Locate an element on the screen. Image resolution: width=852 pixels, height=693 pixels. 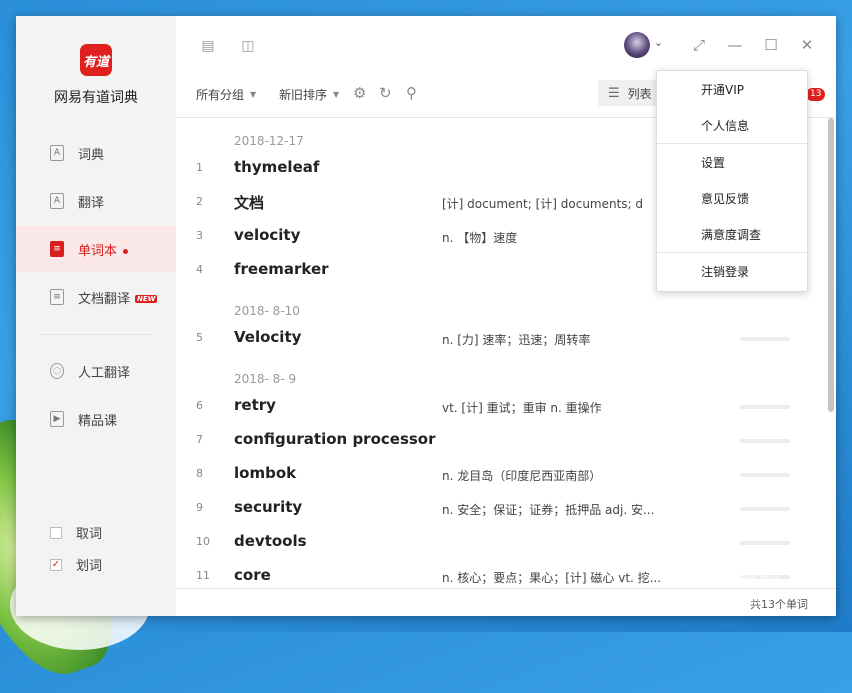
screenshot-icon: ◫ is located at coordinates (248, 46).